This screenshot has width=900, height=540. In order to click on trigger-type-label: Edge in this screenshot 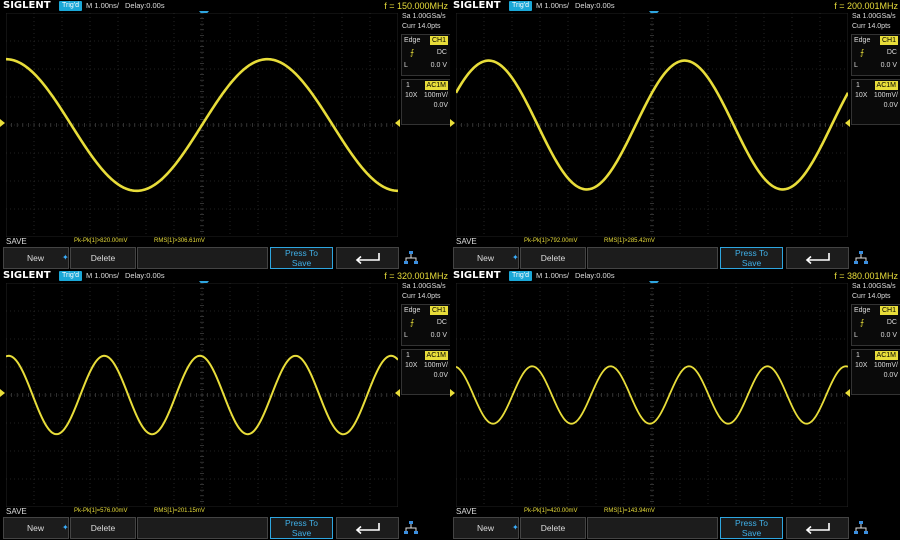, I will do `click(862, 40)`.